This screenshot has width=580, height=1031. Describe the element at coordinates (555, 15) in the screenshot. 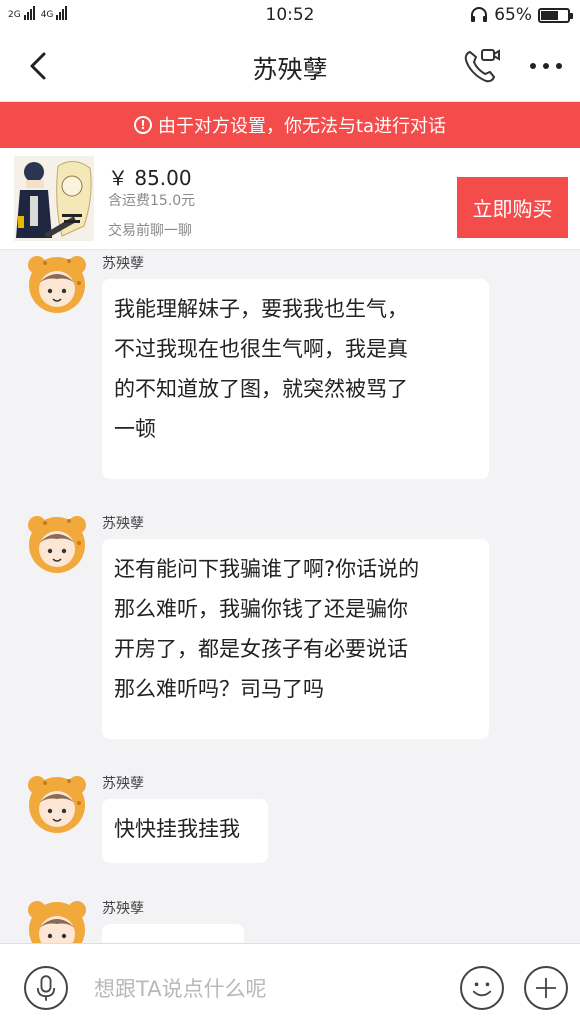

I see `battery-icon` at that location.